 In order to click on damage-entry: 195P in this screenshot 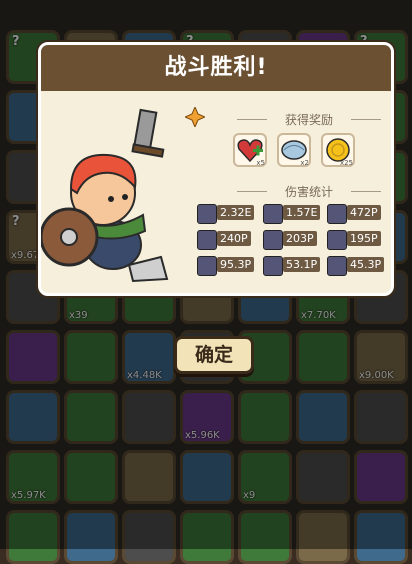, I will do `click(358, 239)`.